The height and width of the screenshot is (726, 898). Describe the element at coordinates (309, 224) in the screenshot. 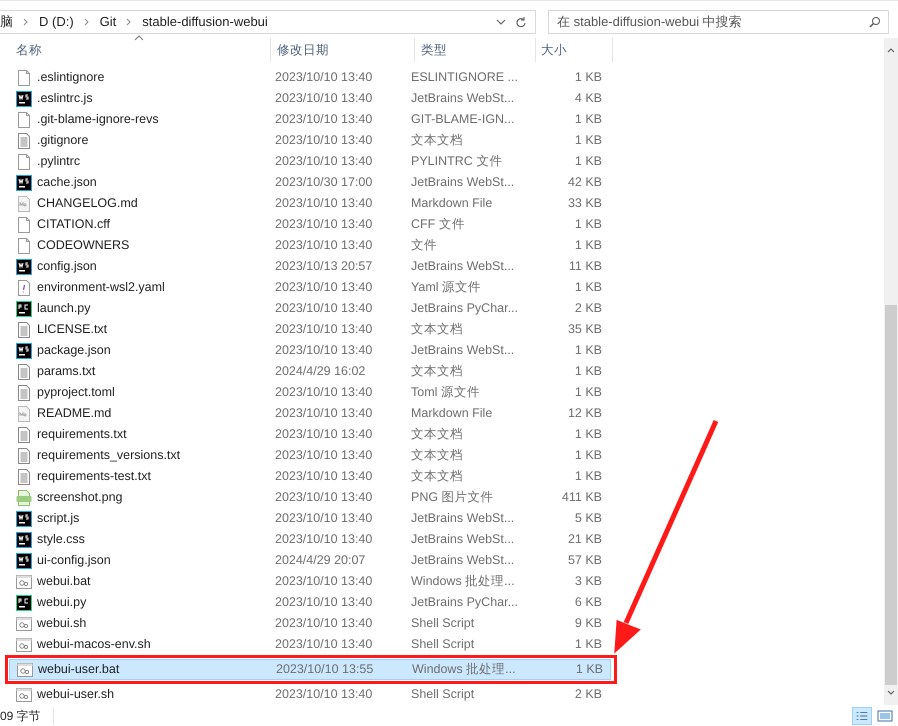

I see `file-row: CITATION.cff 2023/10/10 13:40 CFF 文件 1 KB` at that location.